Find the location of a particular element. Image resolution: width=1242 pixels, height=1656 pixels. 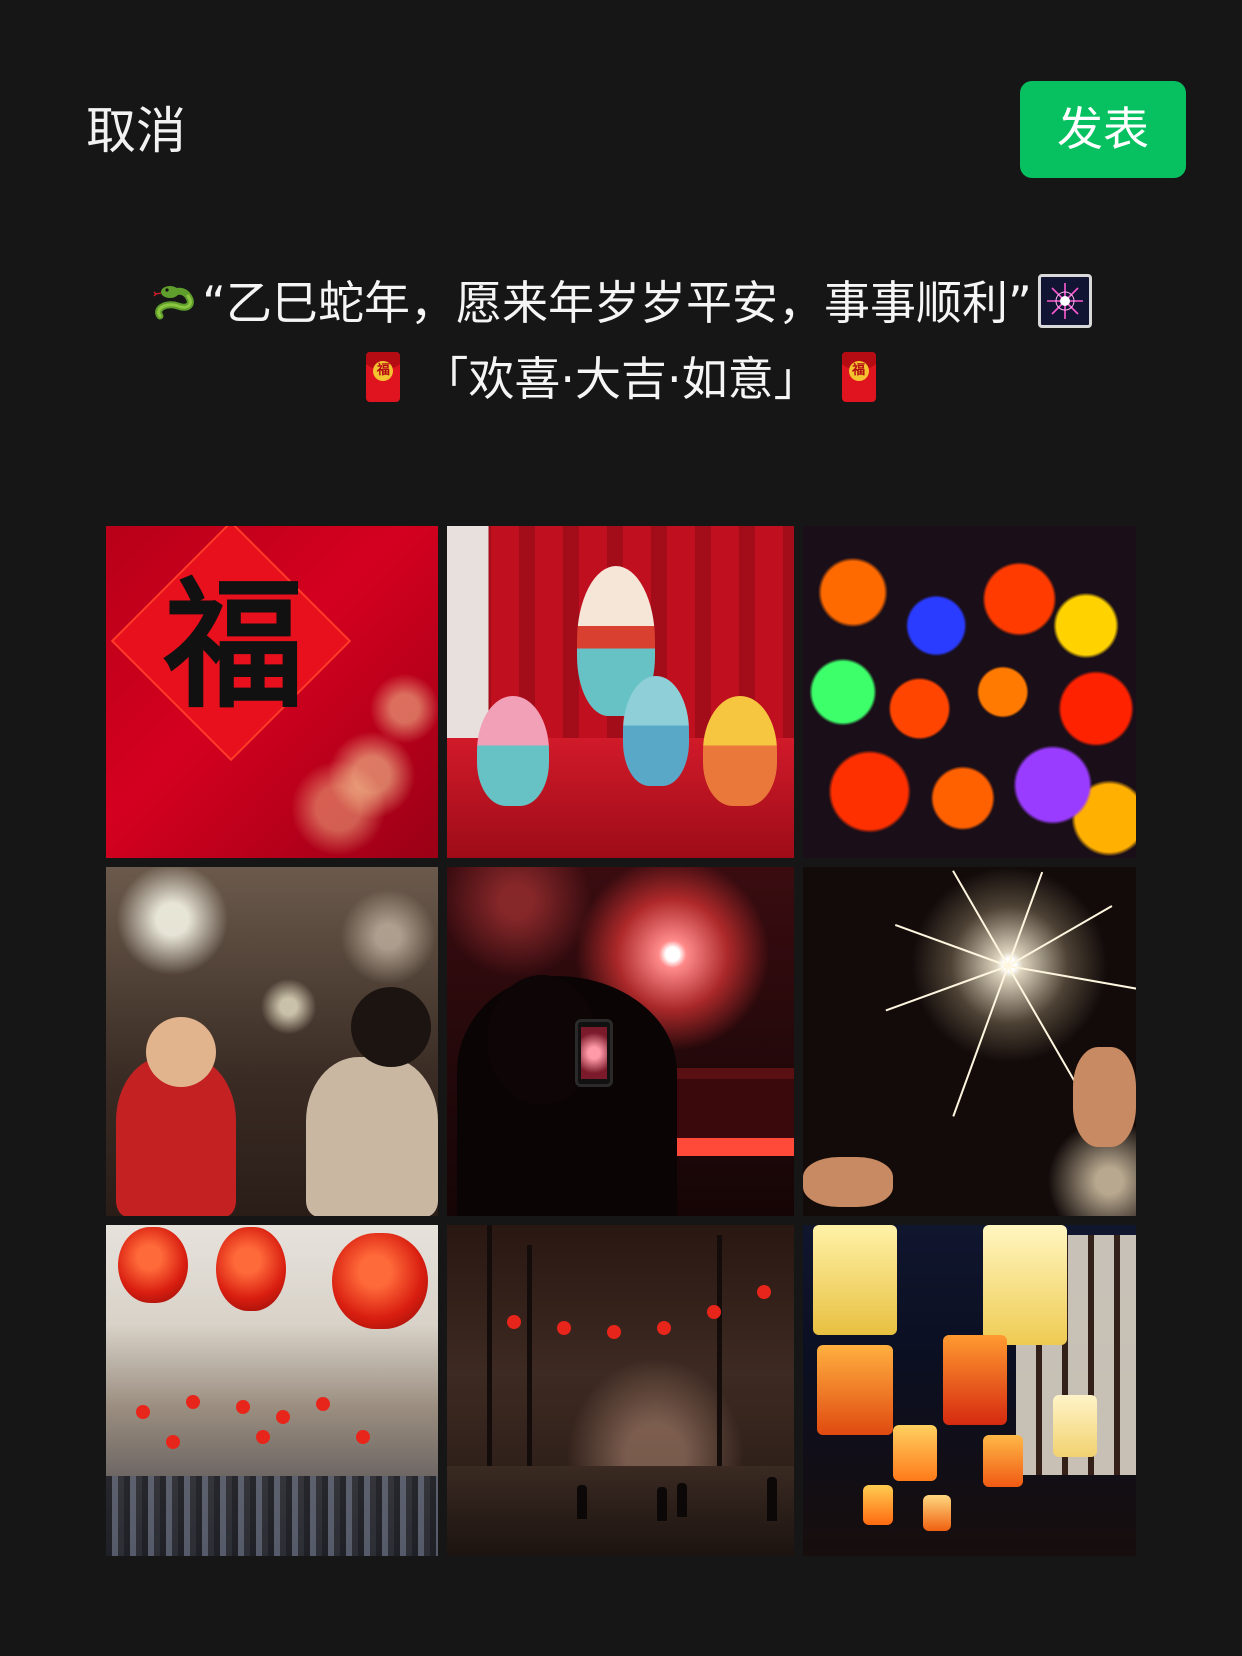

photo-thumbnail-lantern-street is located at coordinates (272, 1390).